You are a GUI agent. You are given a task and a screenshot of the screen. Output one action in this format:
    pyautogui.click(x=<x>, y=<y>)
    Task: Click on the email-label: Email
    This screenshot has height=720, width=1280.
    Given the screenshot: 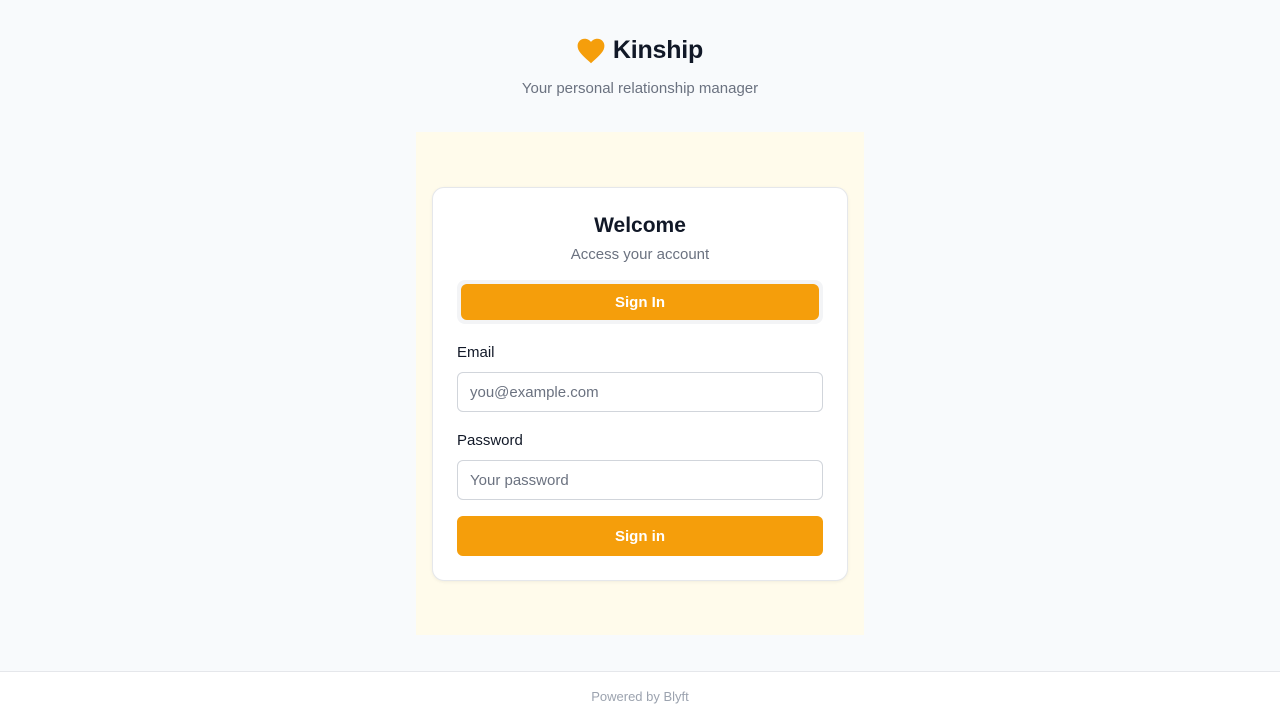 What is the action you would take?
    pyautogui.click(x=476, y=352)
    